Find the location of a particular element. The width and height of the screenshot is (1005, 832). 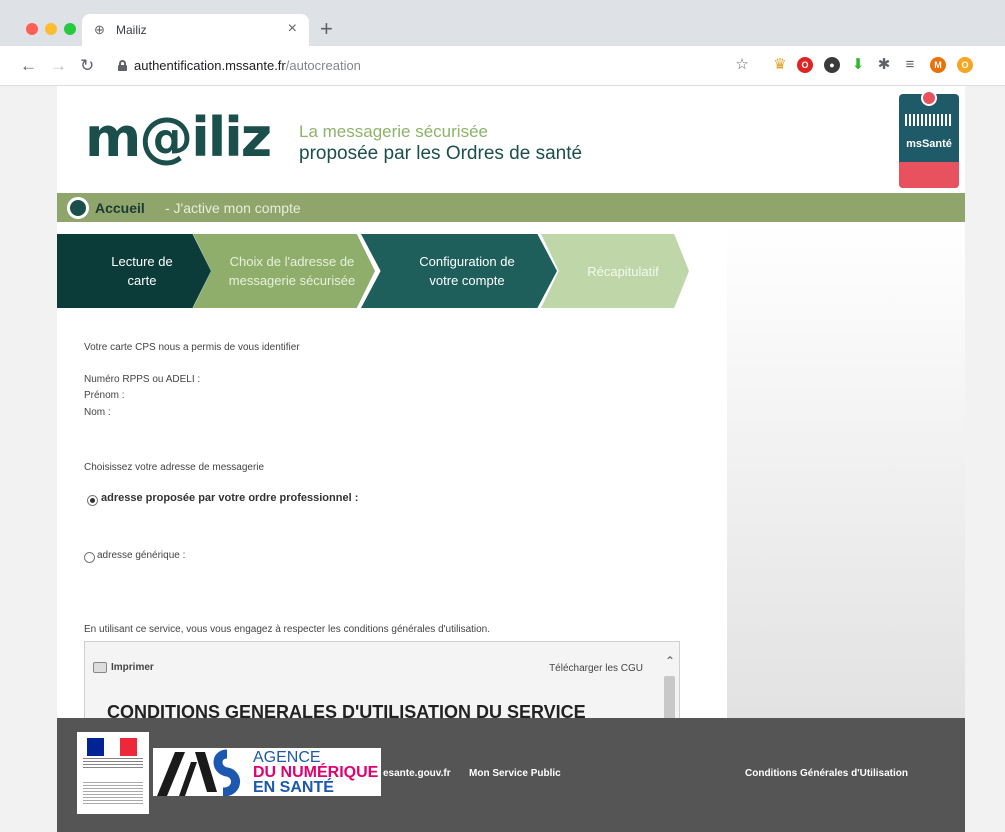

printer-icon is located at coordinates (100, 667).